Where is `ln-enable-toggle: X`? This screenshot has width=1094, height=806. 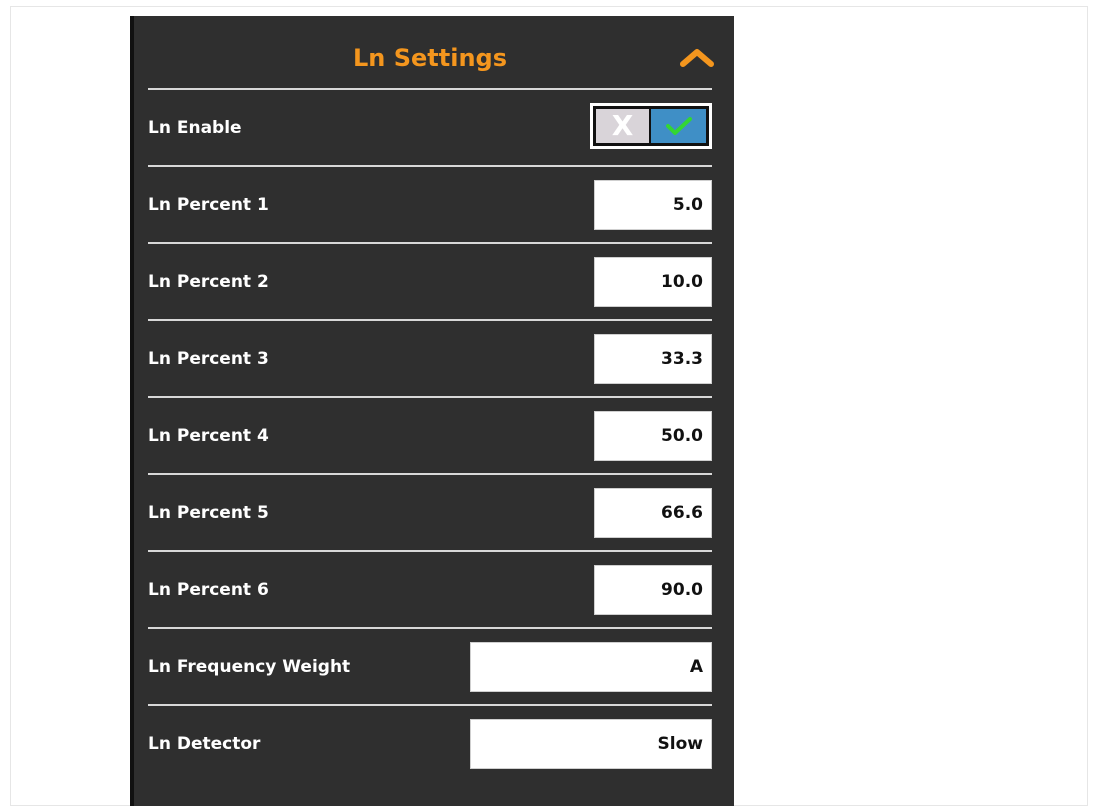
ln-enable-toggle: X is located at coordinates (651, 126).